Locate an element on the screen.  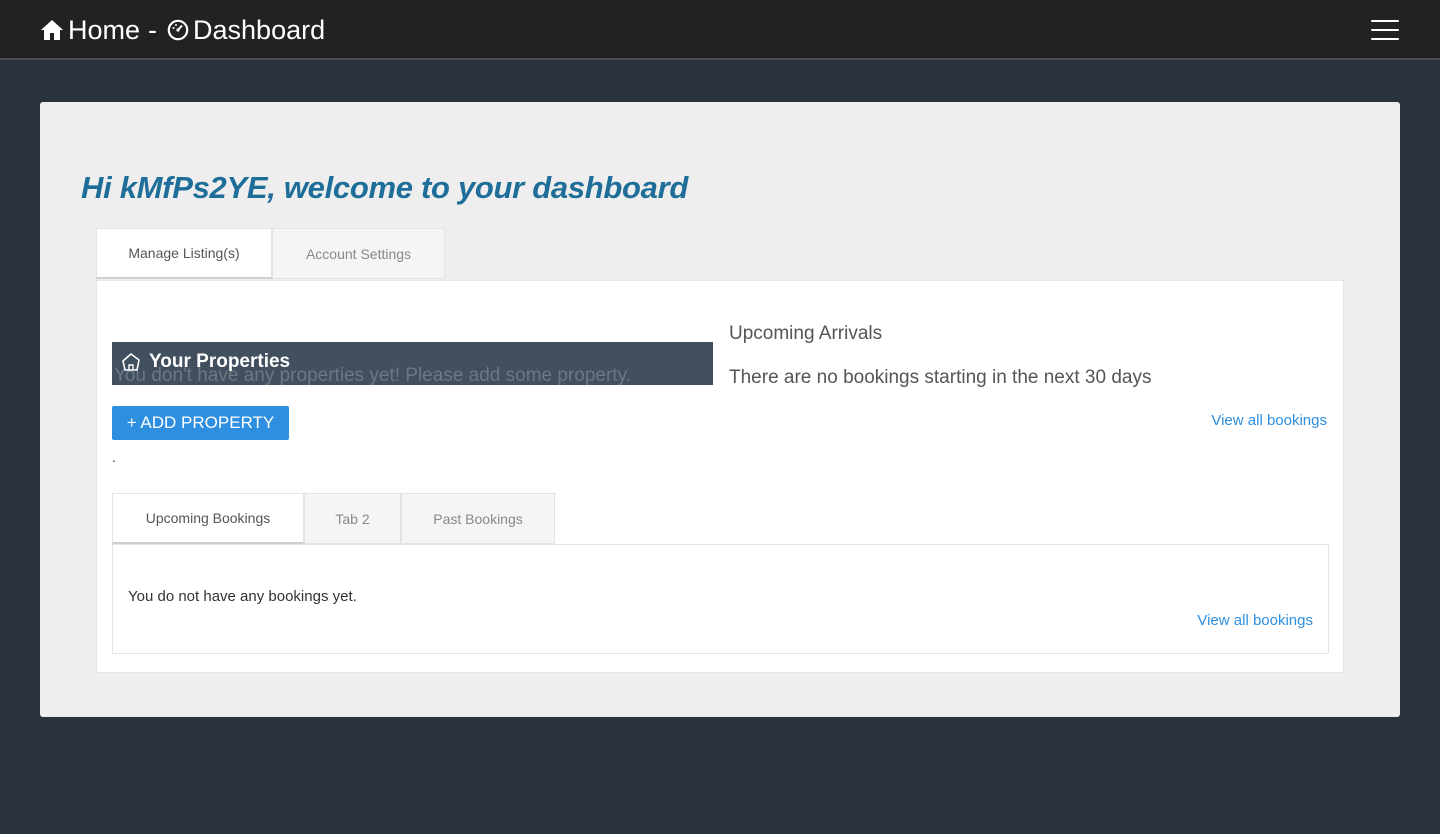
hamburger-menu-button is located at coordinates (1385, 30).